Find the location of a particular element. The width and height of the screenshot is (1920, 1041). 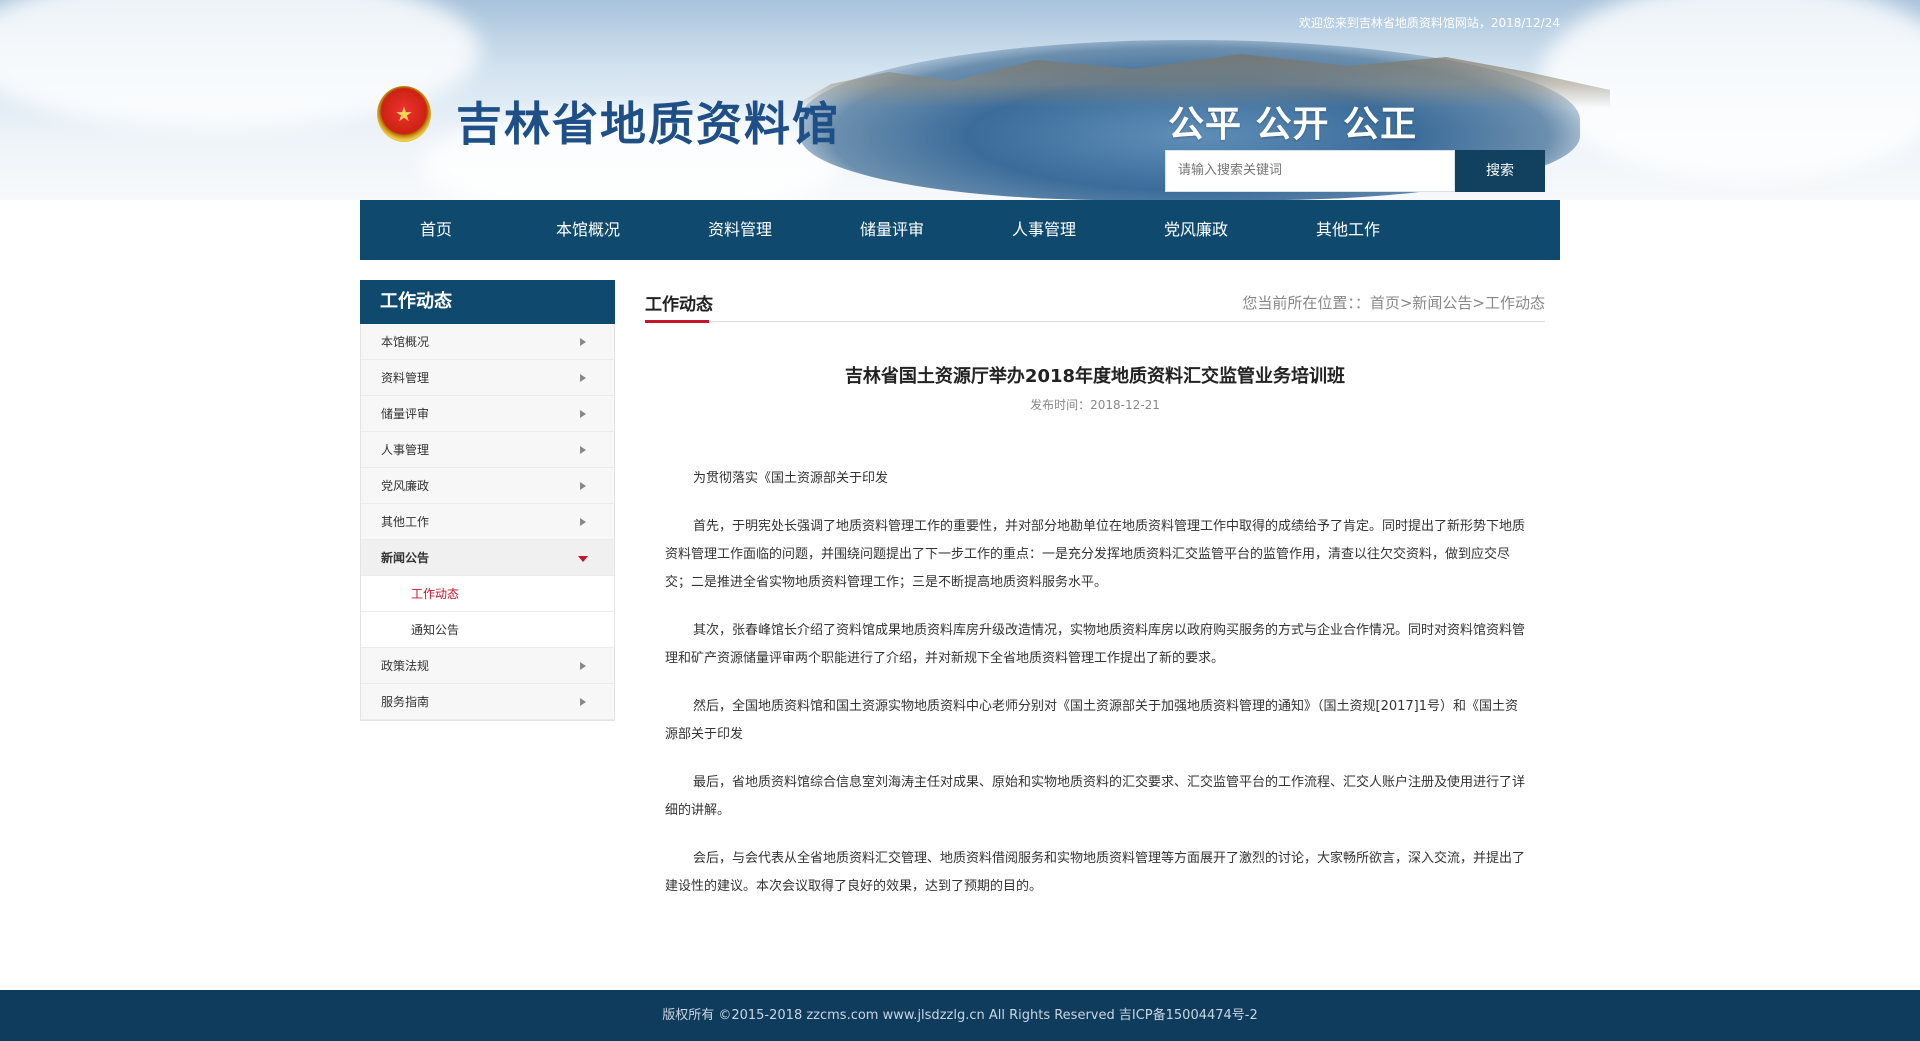

slogan: 公平 公开 公正 is located at coordinates (1293, 124).